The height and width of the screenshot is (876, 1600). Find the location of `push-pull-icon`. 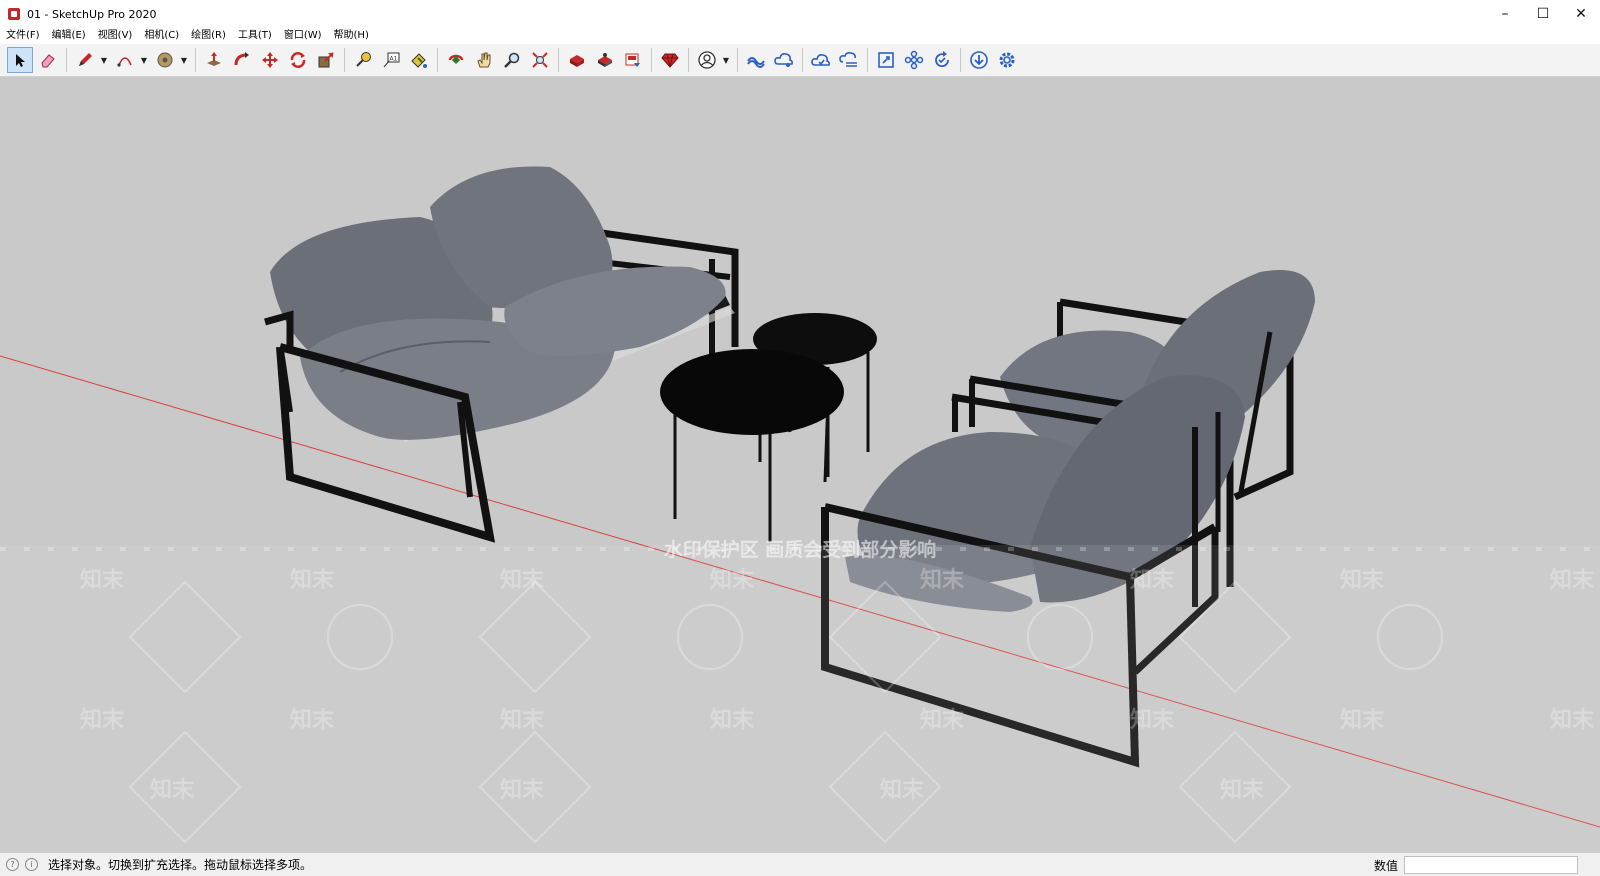

push-pull-icon is located at coordinates (214, 60).